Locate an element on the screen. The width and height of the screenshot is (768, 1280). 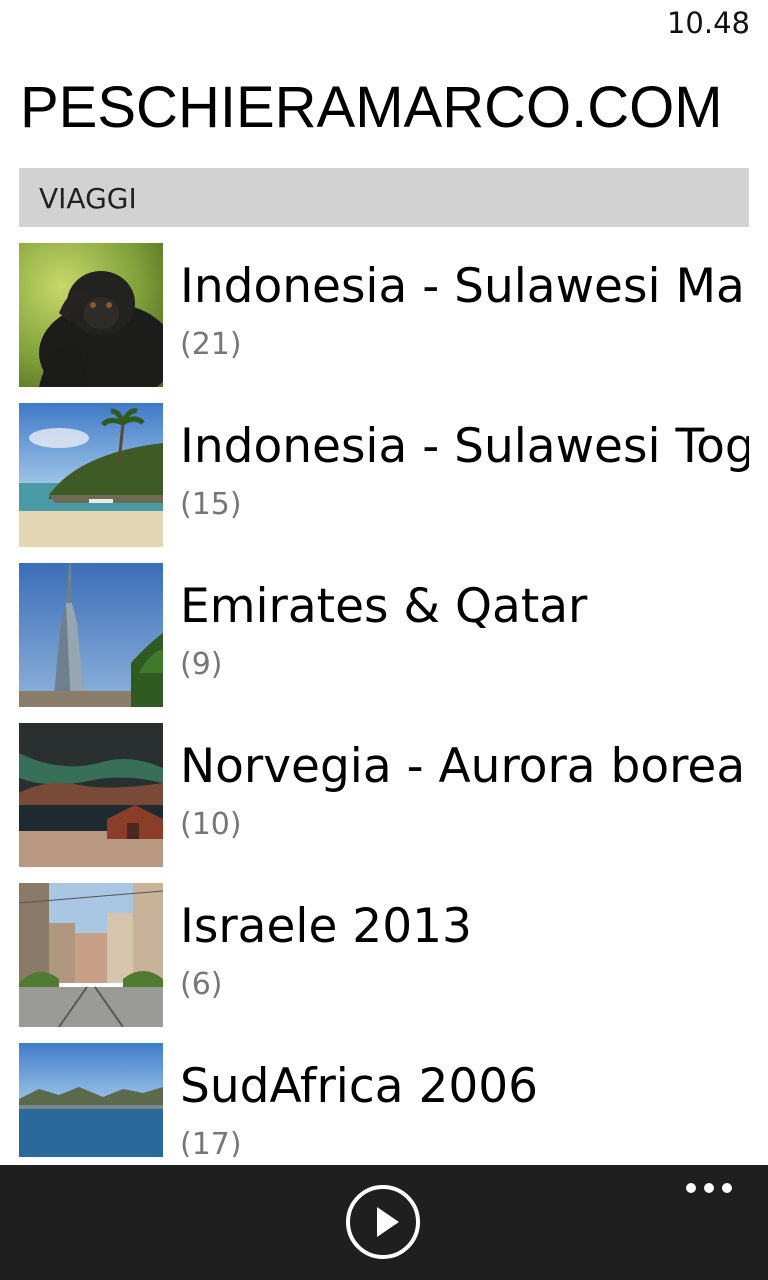
album-count: (17) is located at coordinates (211, 1142).